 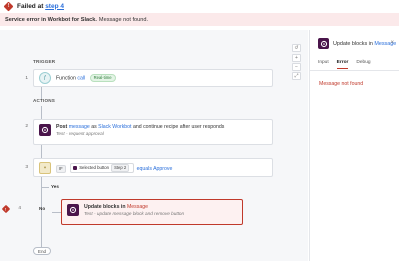 What do you see at coordinates (94, 127) in the screenshot?
I see `step-2-as: as` at bounding box center [94, 127].